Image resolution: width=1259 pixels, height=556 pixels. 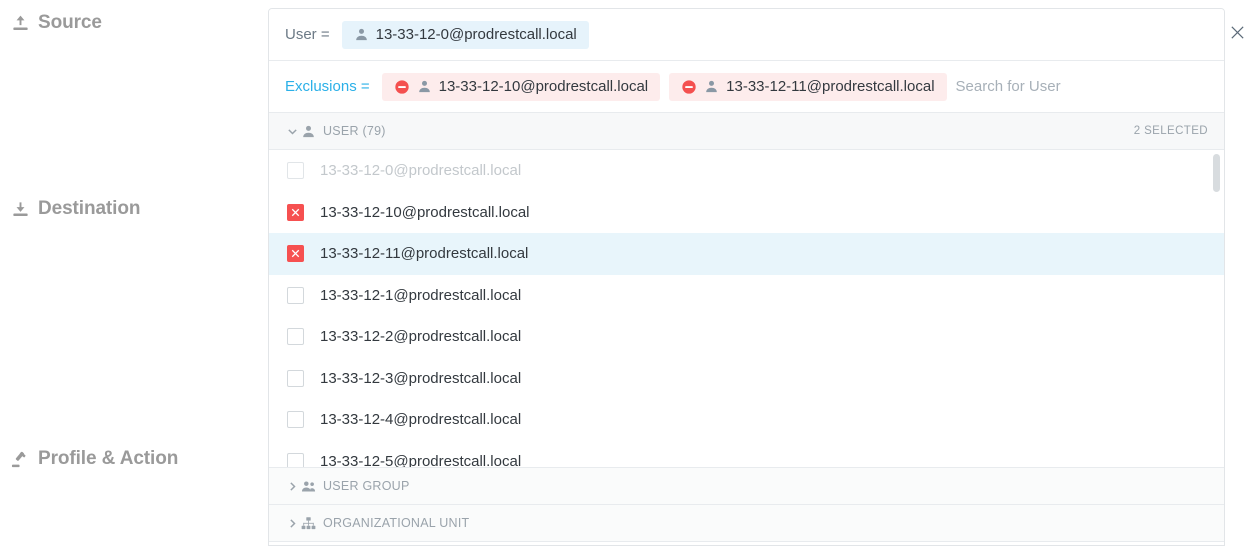 I want to click on exclusion-chip: 13-33-12-11@prodrestcall.local, so click(x=808, y=86).